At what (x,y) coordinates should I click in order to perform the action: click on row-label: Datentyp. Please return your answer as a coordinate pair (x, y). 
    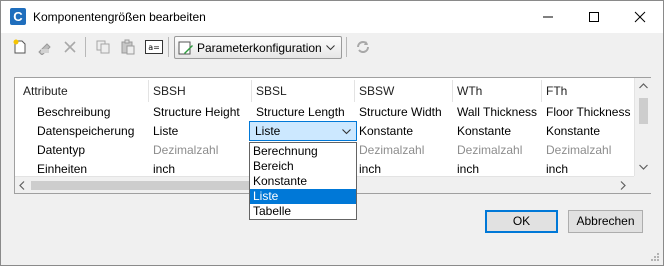
    Looking at the image, I should click on (61, 150).